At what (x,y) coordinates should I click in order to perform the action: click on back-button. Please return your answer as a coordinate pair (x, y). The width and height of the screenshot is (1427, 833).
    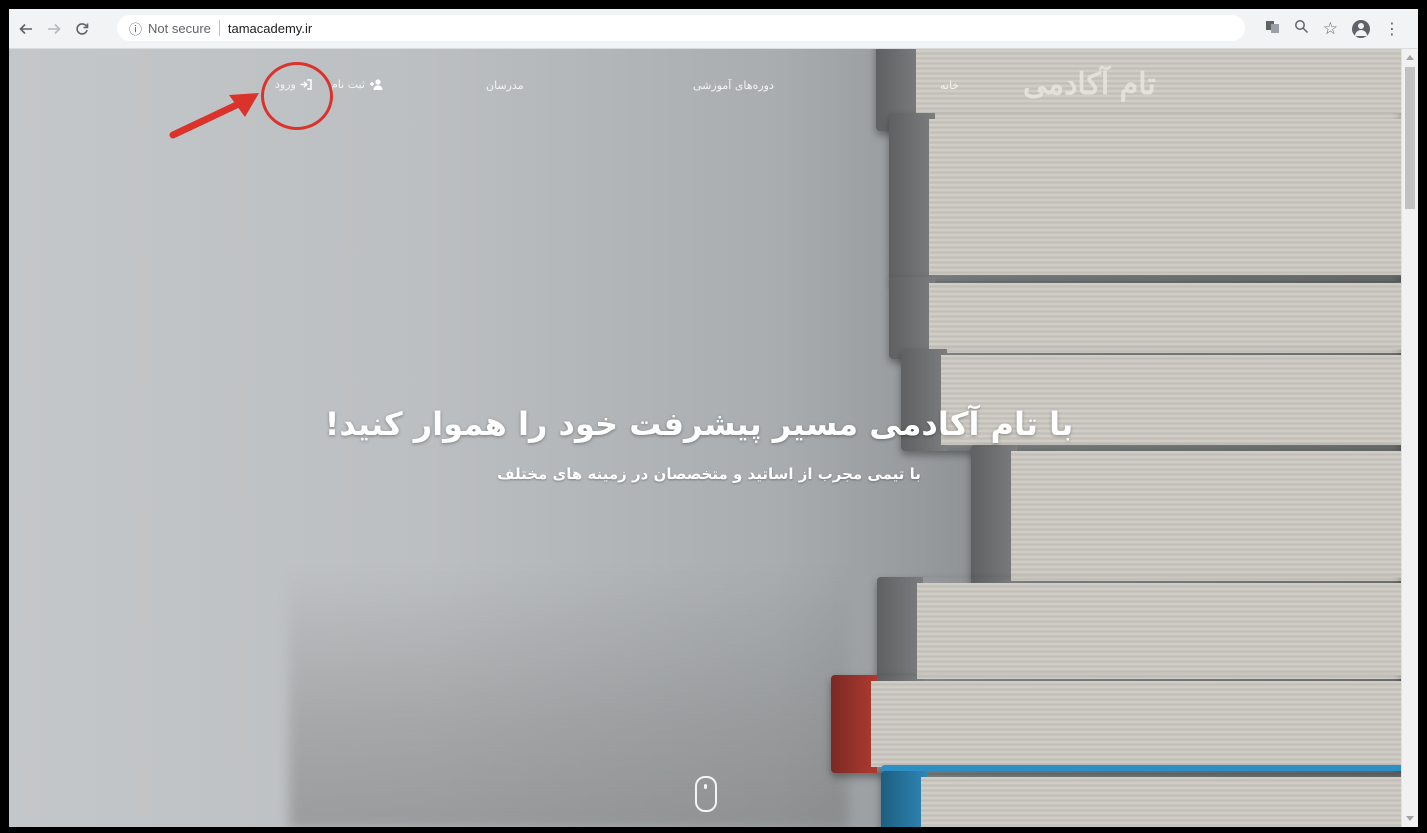
    Looking at the image, I should click on (26, 29).